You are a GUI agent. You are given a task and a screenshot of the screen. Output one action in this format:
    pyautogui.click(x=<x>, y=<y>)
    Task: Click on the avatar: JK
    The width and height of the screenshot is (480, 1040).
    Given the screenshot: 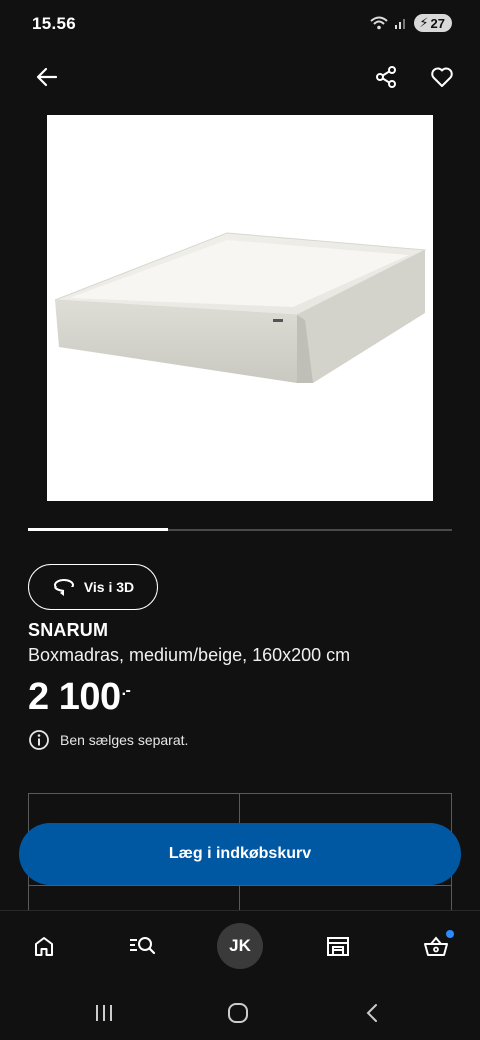 What is the action you would take?
    pyautogui.click(x=240, y=946)
    